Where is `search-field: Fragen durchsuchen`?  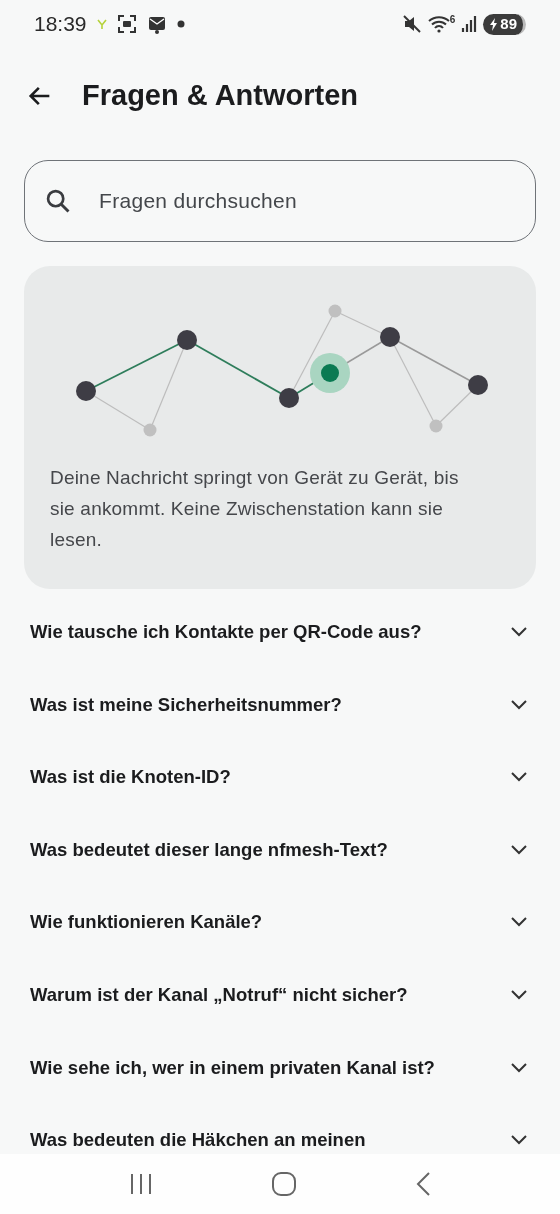
search-field: Fragen durchsuchen is located at coordinates (280, 201).